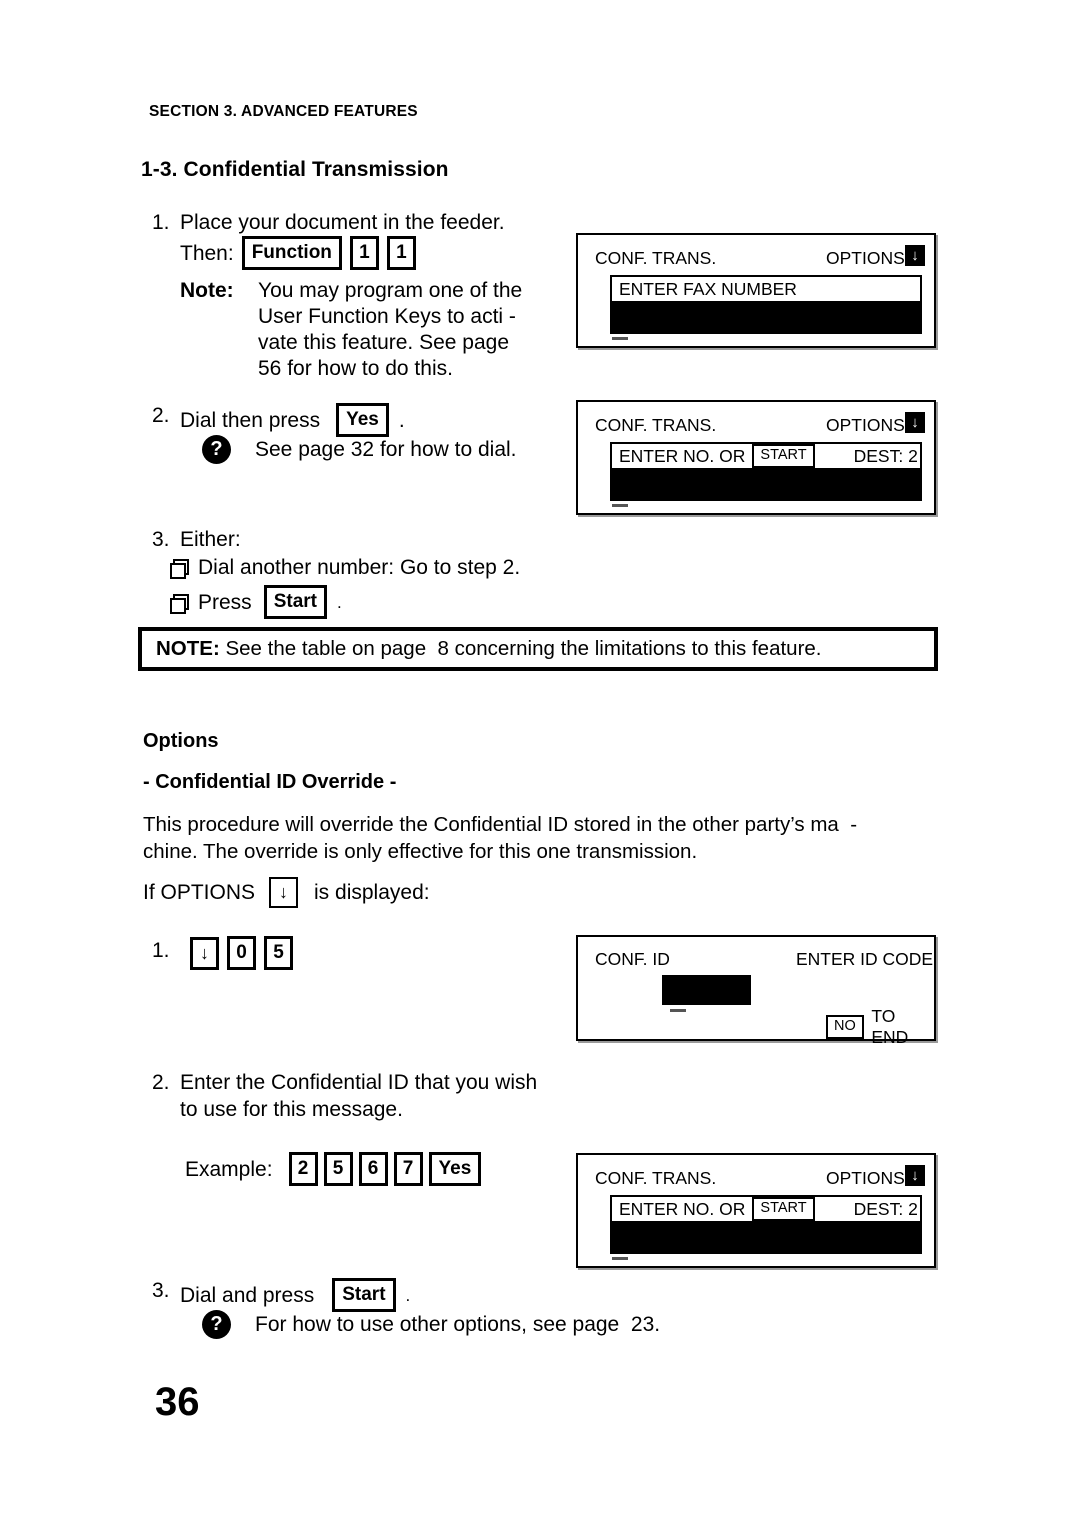  I want to click on options-step-3-number: 3., so click(161, 1290).